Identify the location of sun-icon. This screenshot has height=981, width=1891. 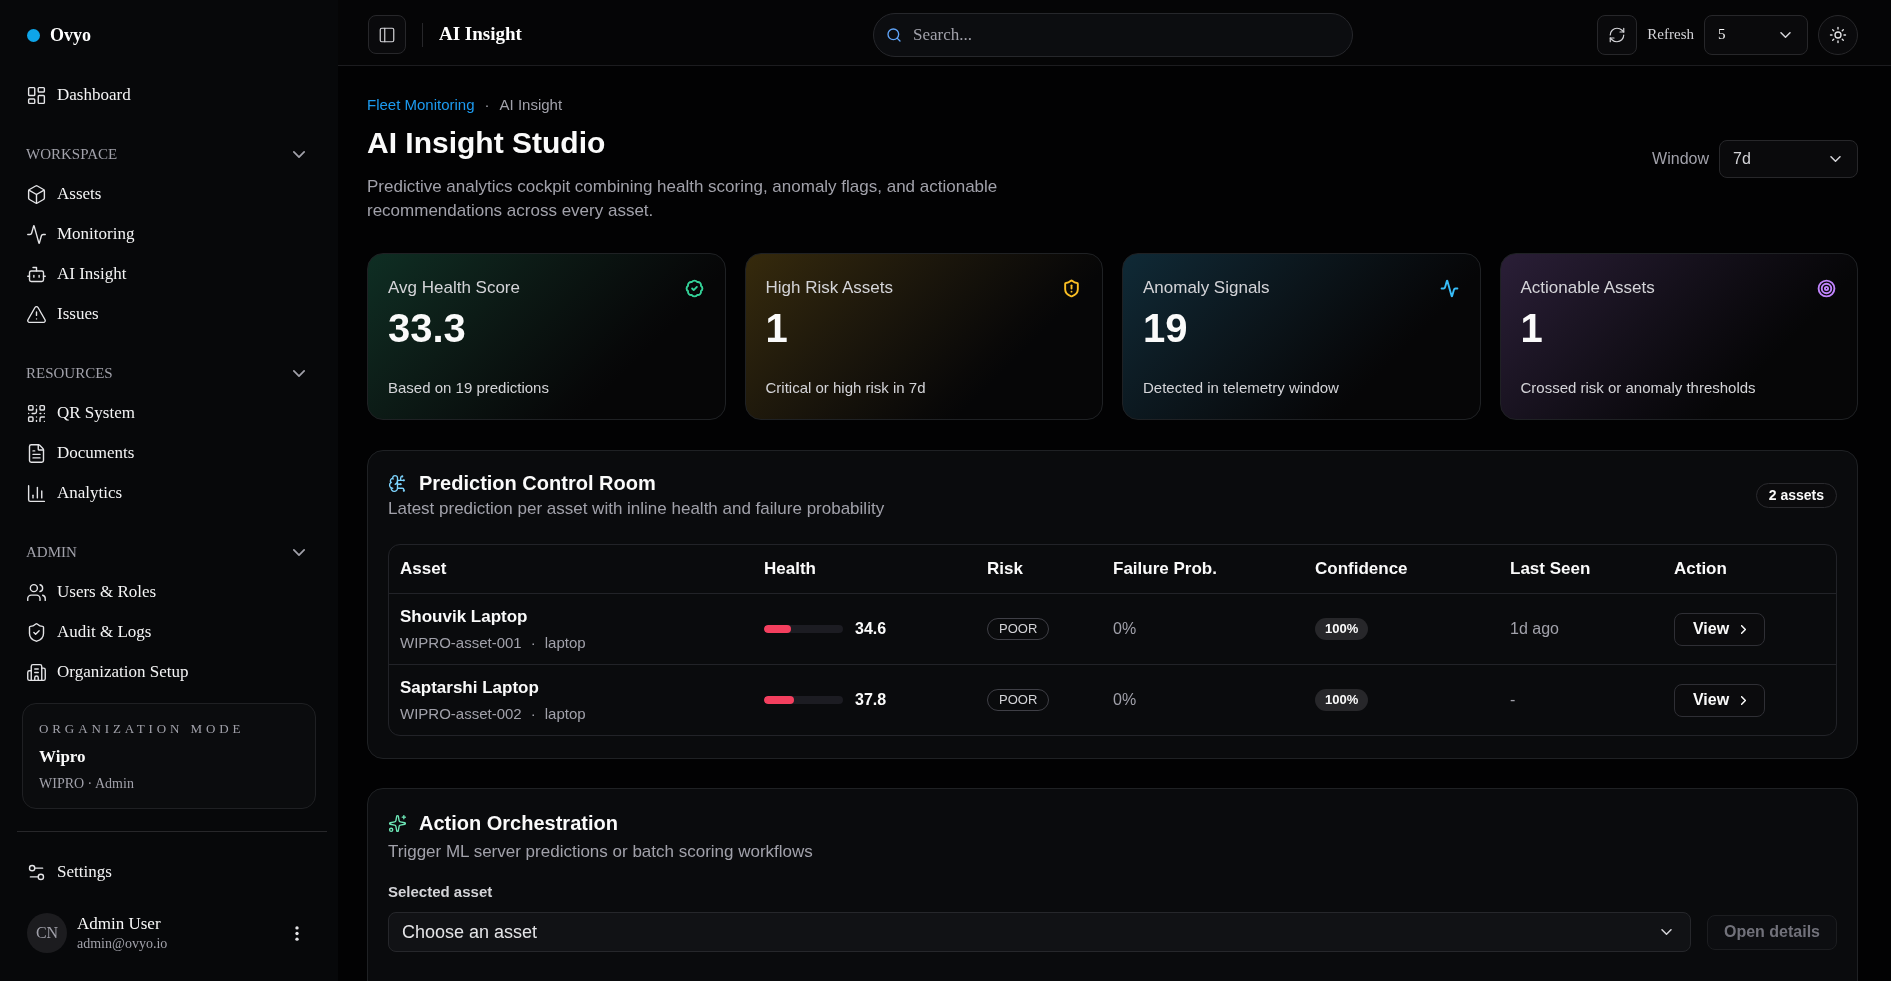
(1838, 34).